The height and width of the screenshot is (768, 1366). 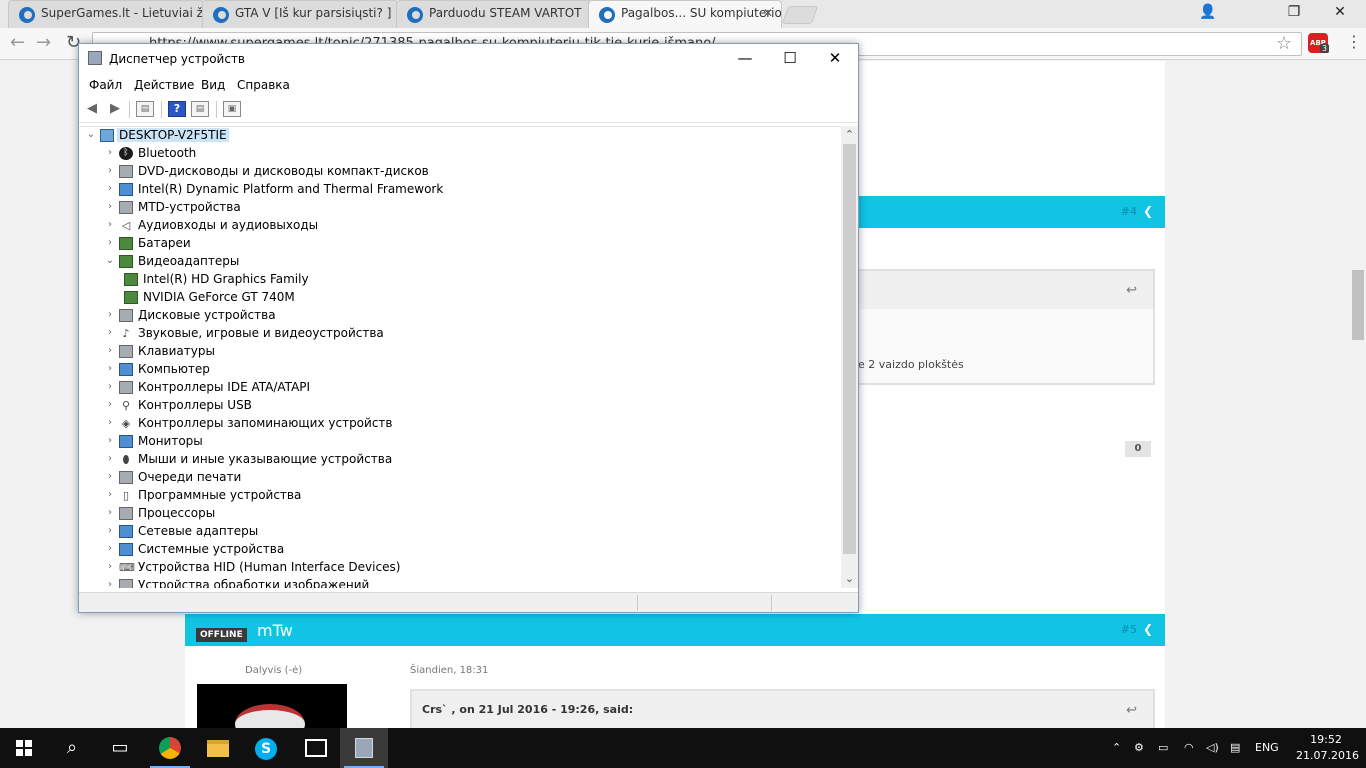 What do you see at coordinates (170, 748) in the screenshot?
I see `chrome-taskbar-icon` at bounding box center [170, 748].